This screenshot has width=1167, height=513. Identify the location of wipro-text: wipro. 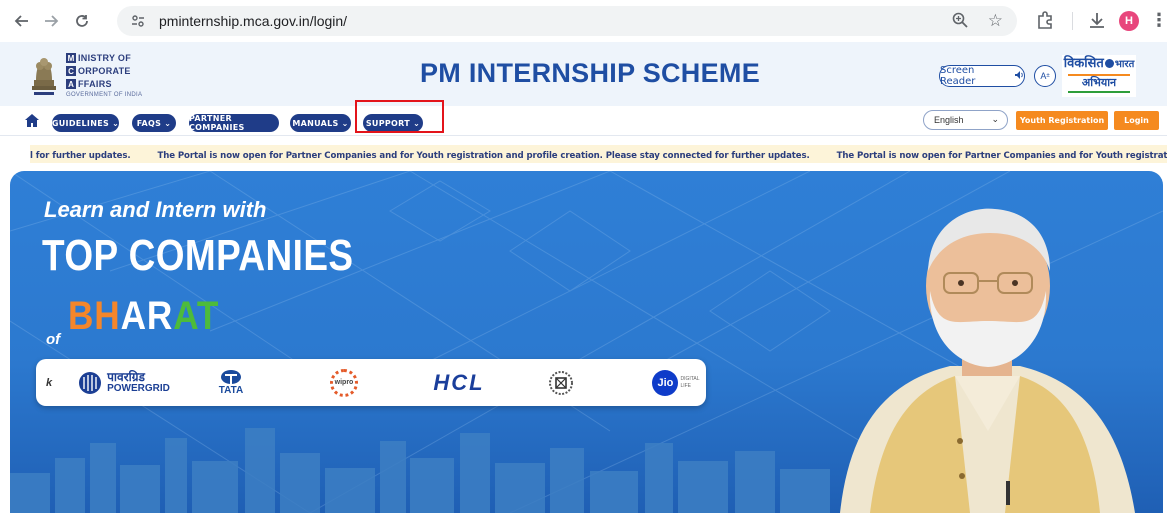
(344, 382).